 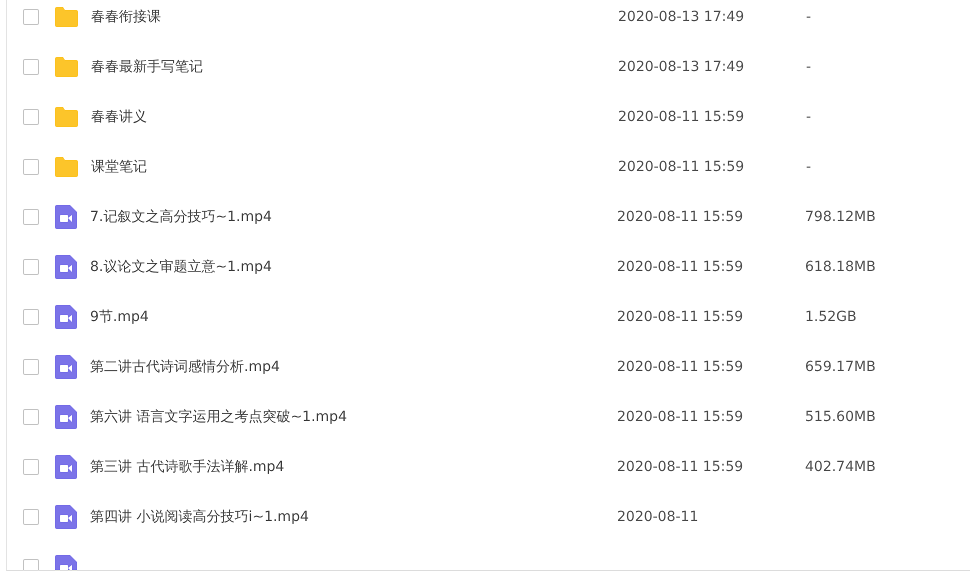 I want to click on file-size: 402.74MB, so click(x=840, y=467).